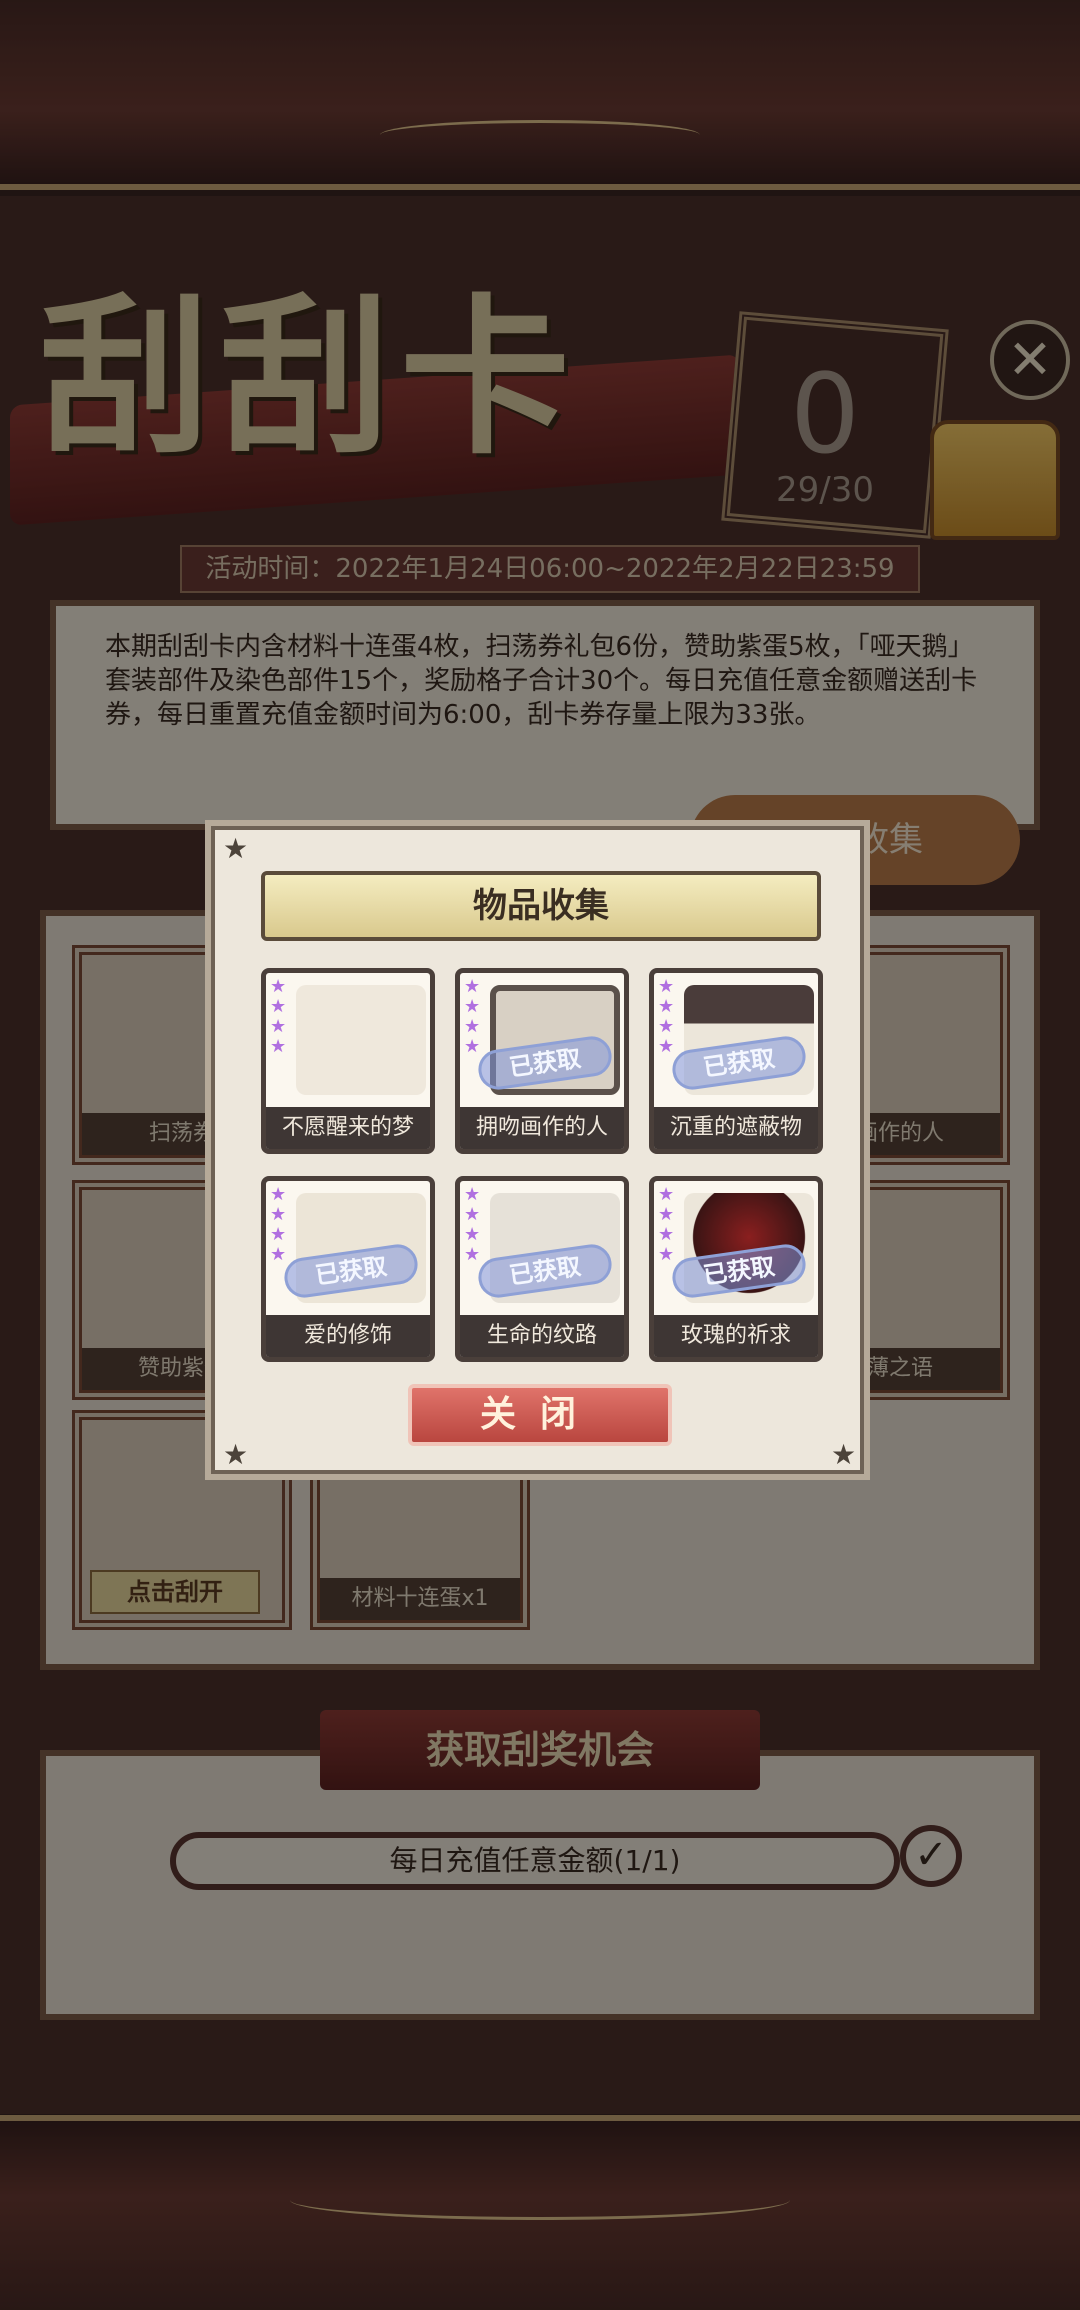 This screenshot has width=1080, height=2310. I want to click on collection-item: ★ ★ ★ ★ 不愿醒来的梦, so click(348, 1061).